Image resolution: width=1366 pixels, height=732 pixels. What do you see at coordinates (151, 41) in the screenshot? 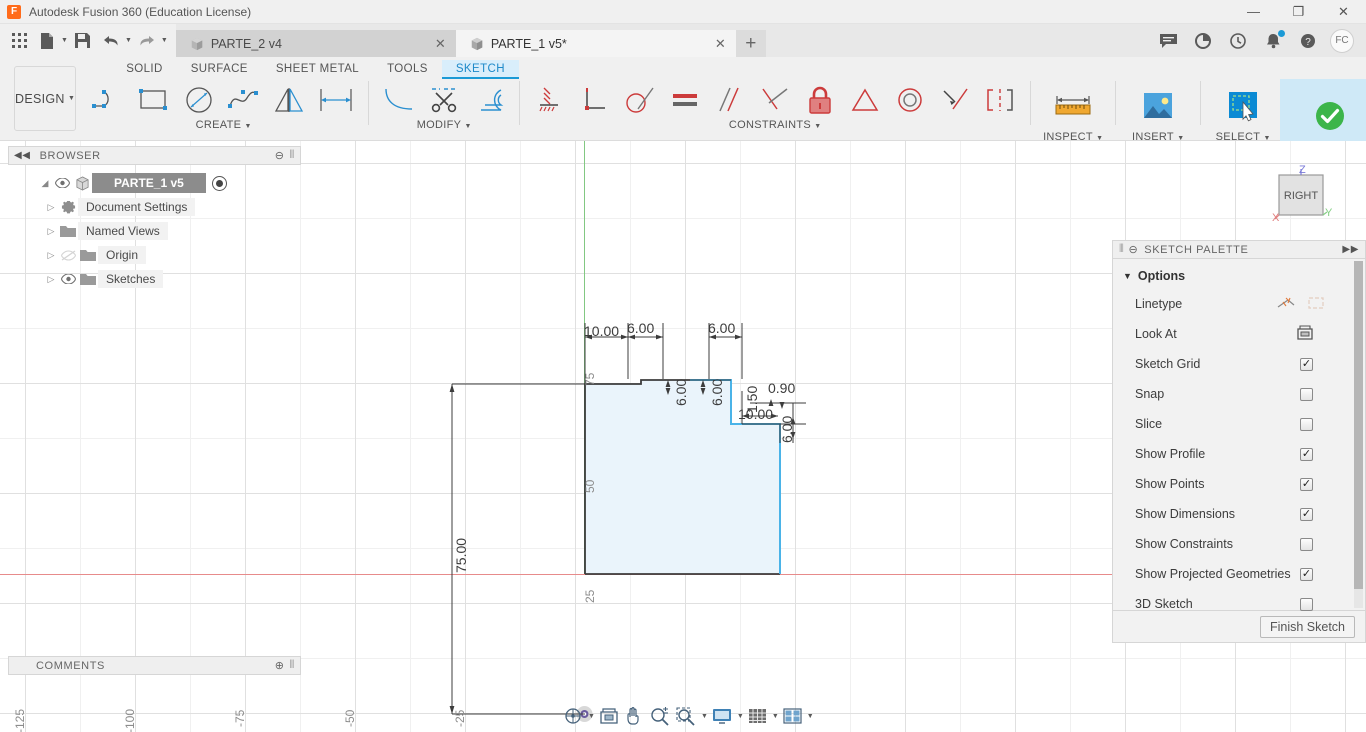
I see `redo-group: ▼` at bounding box center [151, 41].